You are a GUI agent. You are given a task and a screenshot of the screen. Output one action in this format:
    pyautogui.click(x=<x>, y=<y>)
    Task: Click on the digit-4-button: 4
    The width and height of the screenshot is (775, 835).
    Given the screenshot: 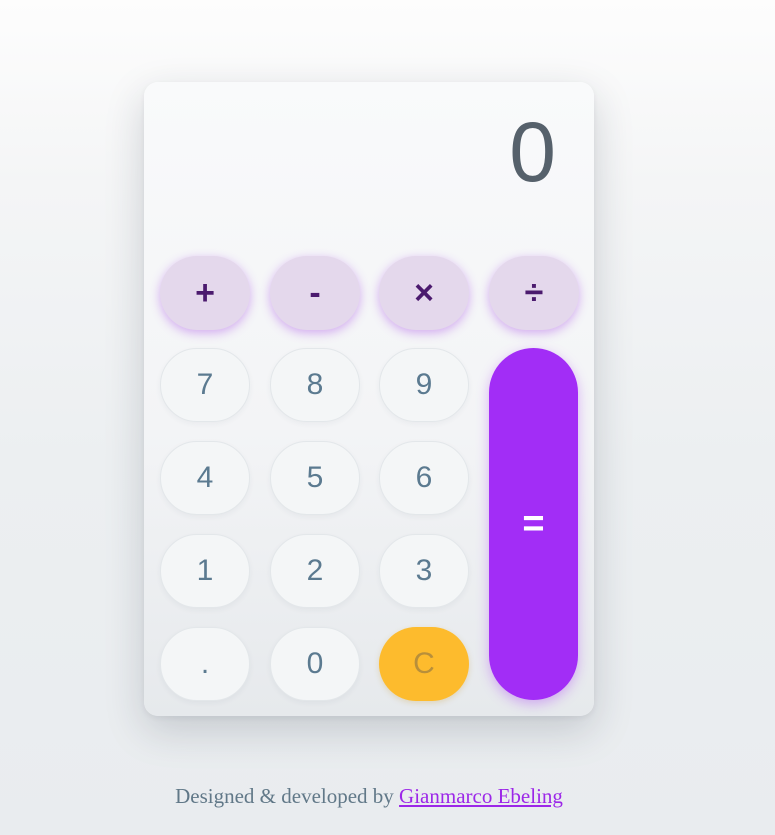 What is the action you would take?
    pyautogui.click(x=205, y=478)
    